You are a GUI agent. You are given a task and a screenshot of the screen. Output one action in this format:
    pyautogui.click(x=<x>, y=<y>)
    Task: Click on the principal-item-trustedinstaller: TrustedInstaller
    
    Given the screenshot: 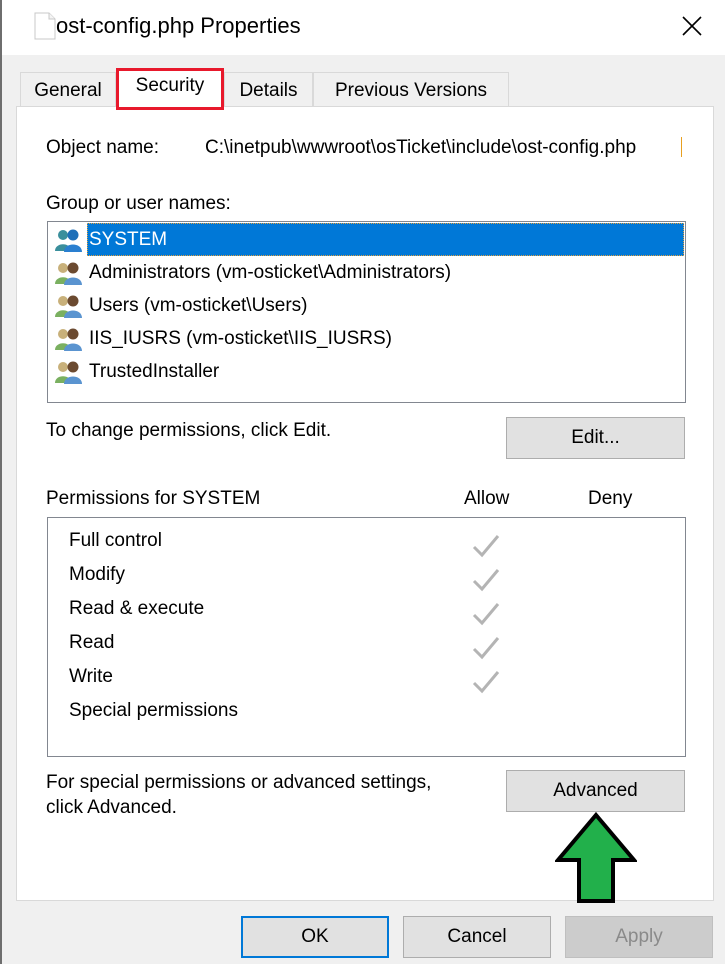 What is the action you would take?
    pyautogui.click(x=367, y=371)
    